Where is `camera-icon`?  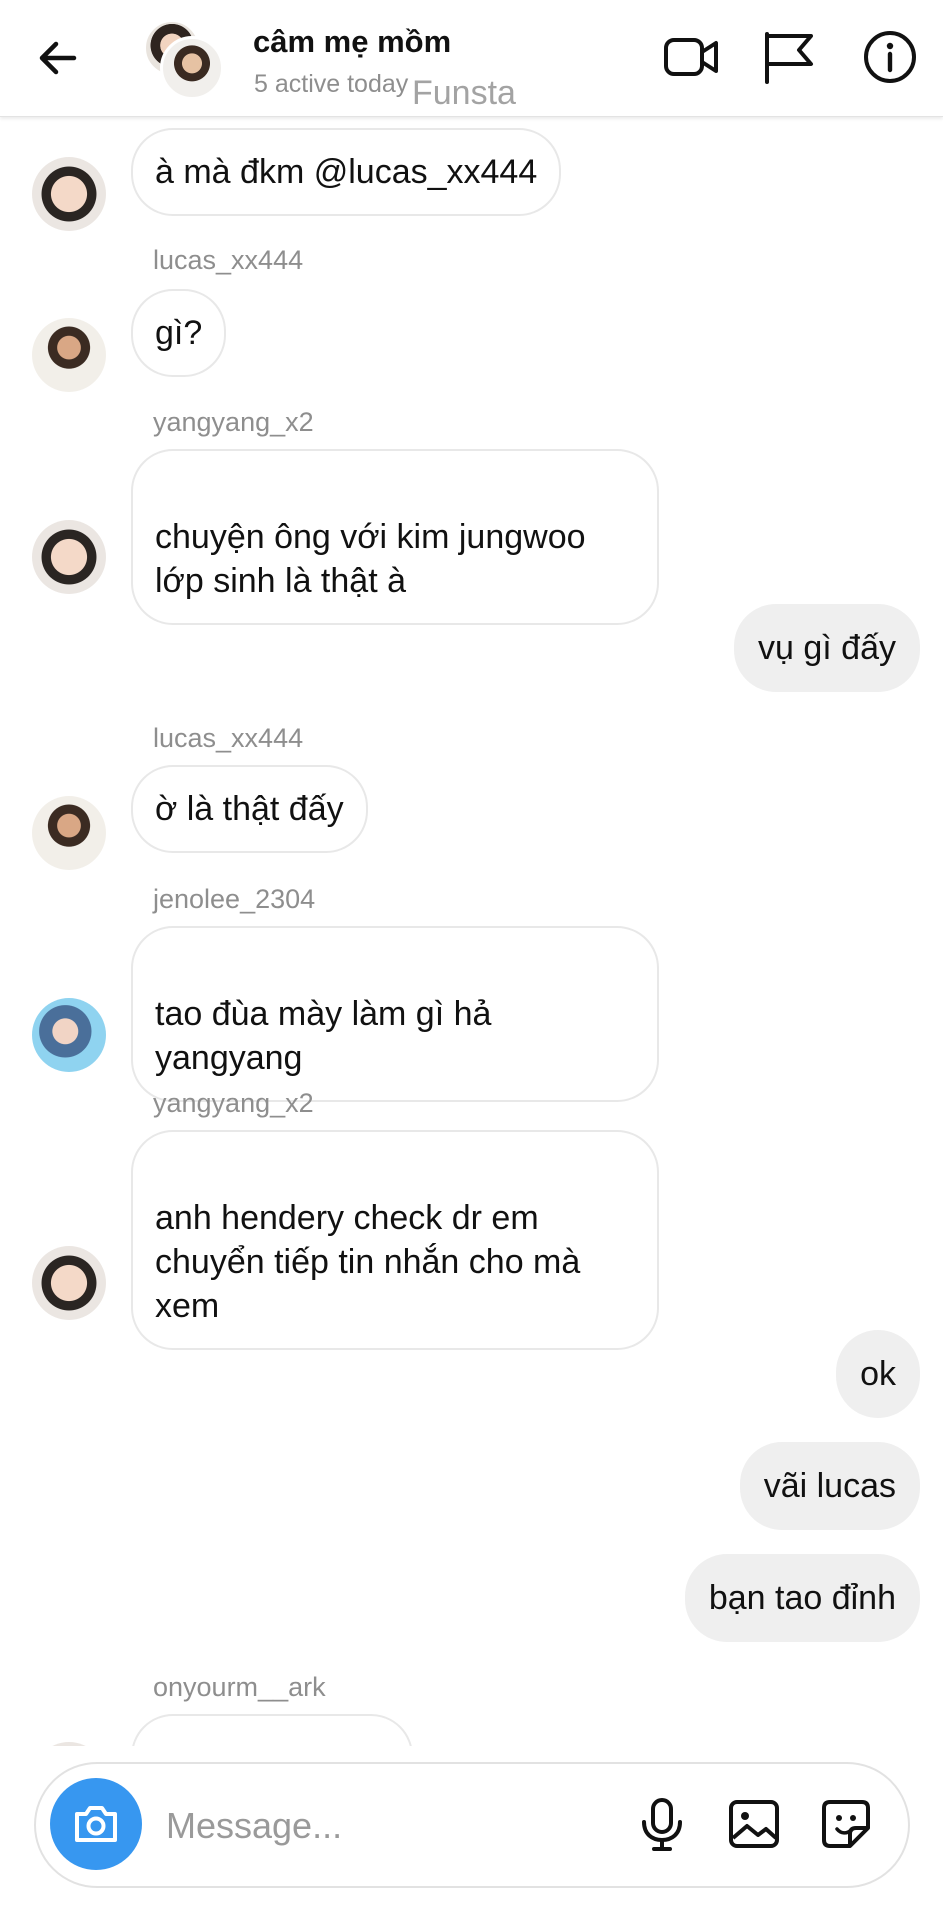 camera-icon is located at coordinates (96, 1824).